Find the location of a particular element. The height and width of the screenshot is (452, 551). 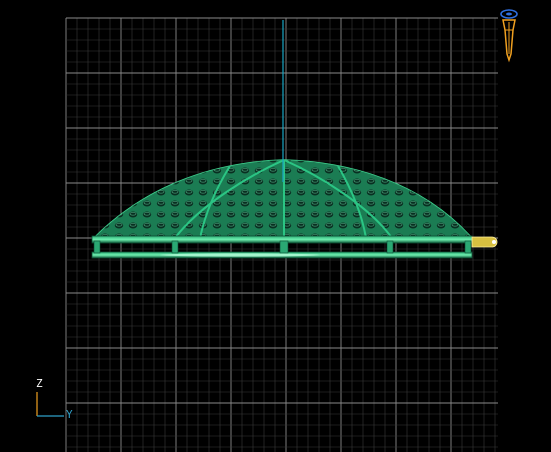

axis-indicator is located at coordinates (50, 404).